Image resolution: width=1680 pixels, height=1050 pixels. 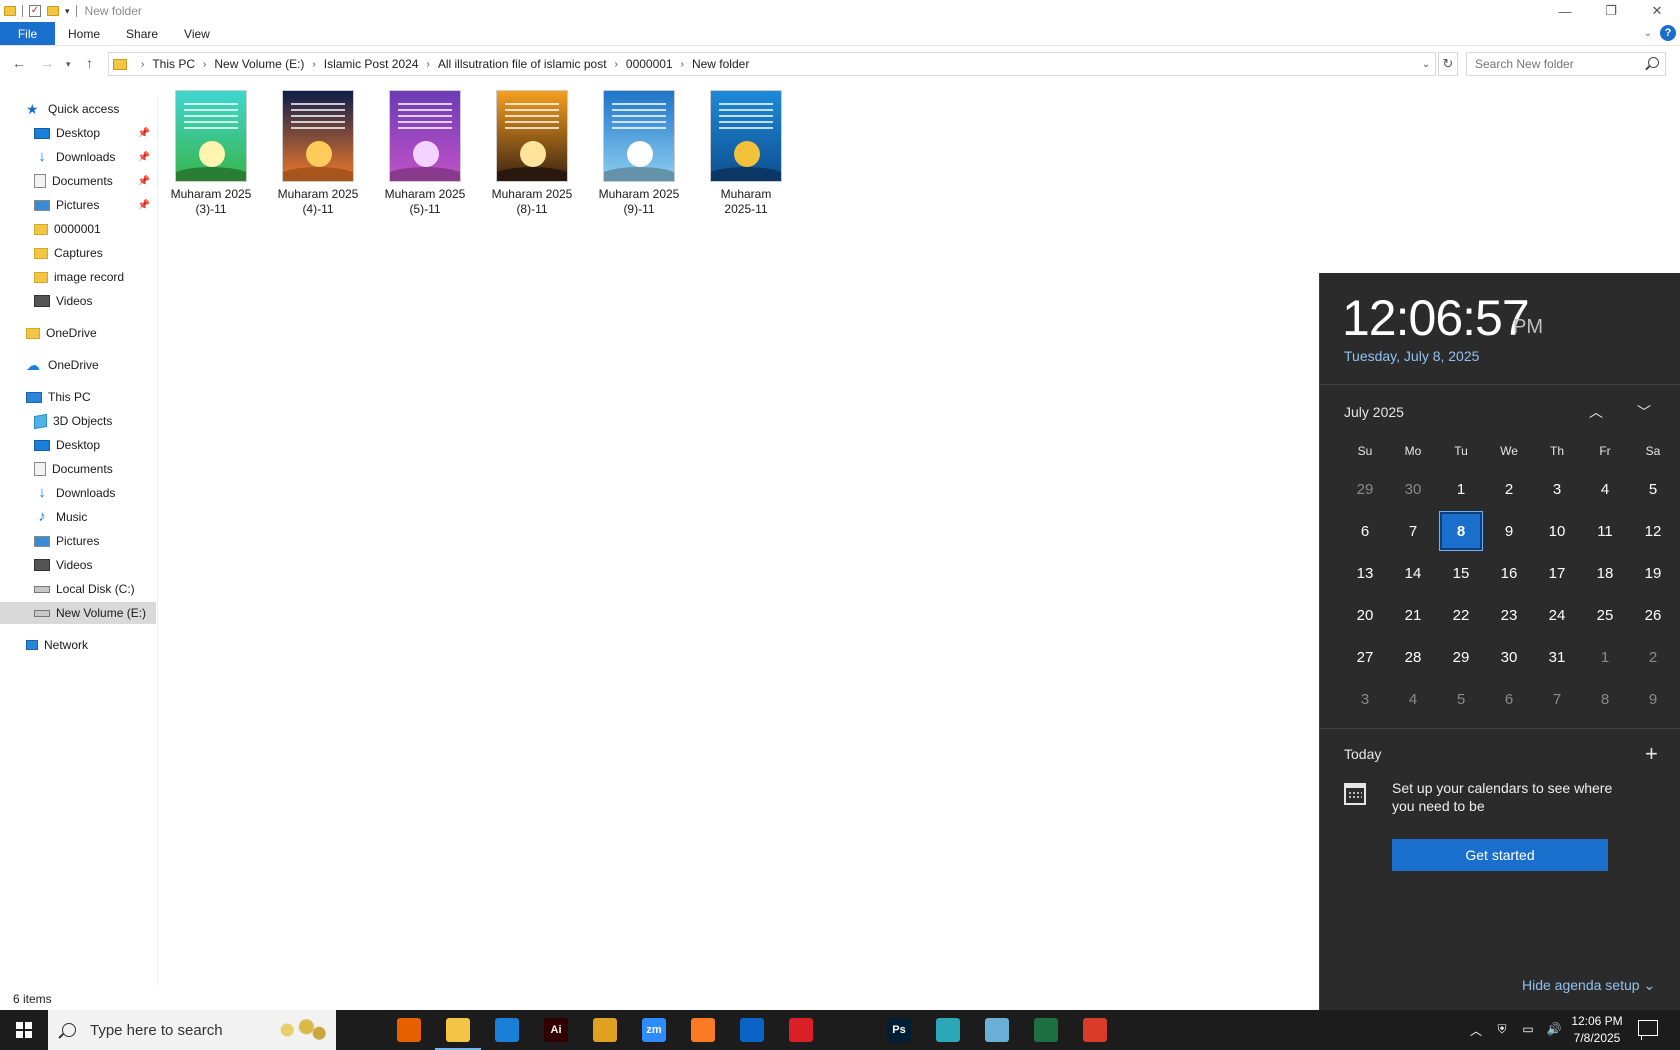 I want to click on nav-this-pc: This PC, so click(x=78, y=397).